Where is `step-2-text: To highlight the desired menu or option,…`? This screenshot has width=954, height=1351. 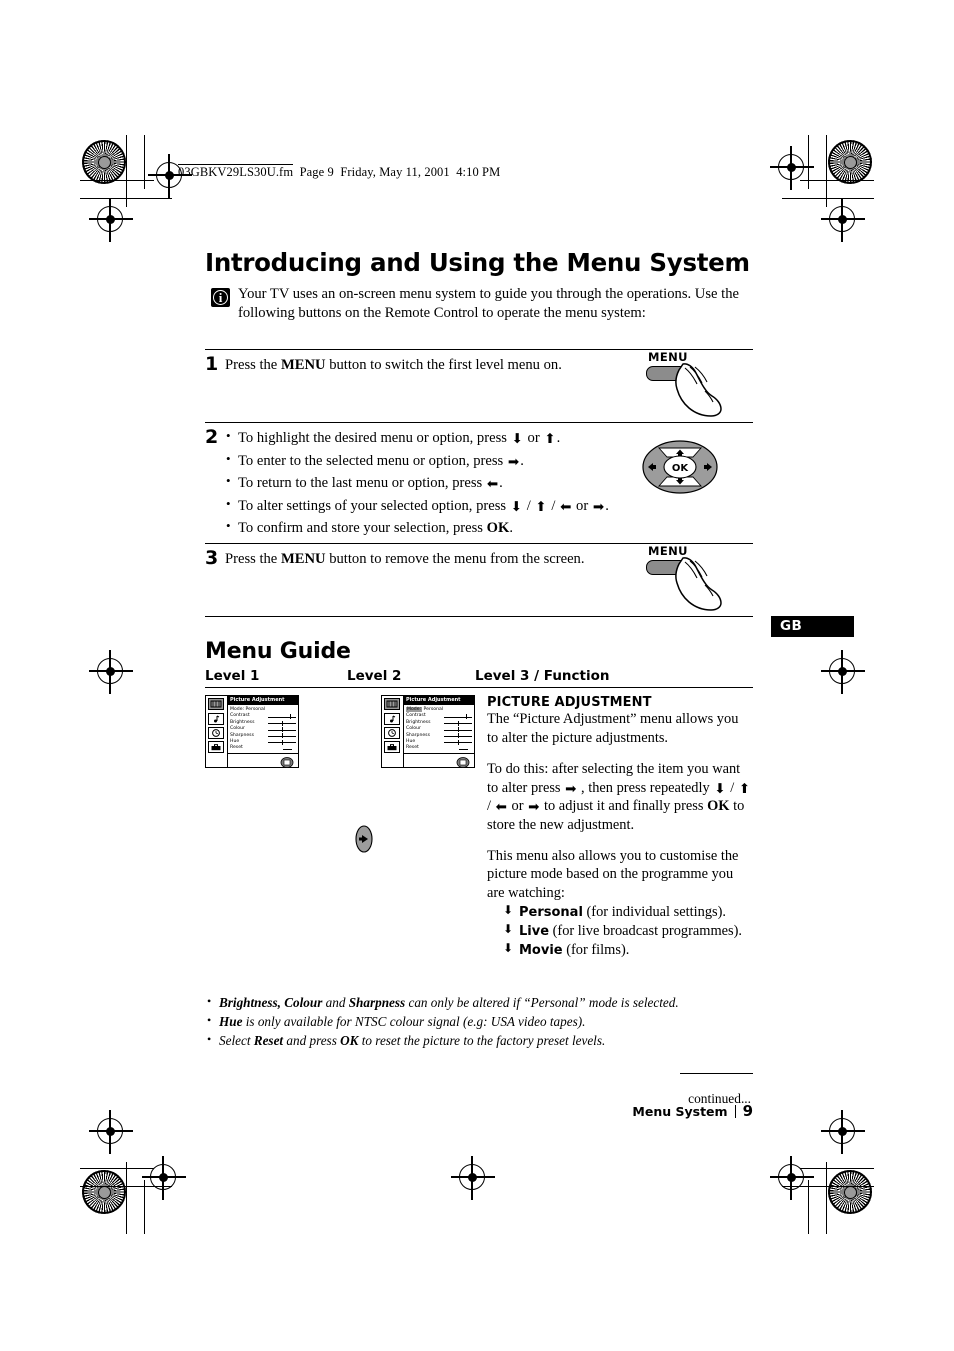
step-2-text: To highlight the desired menu or option,… is located at coordinates (433, 482).